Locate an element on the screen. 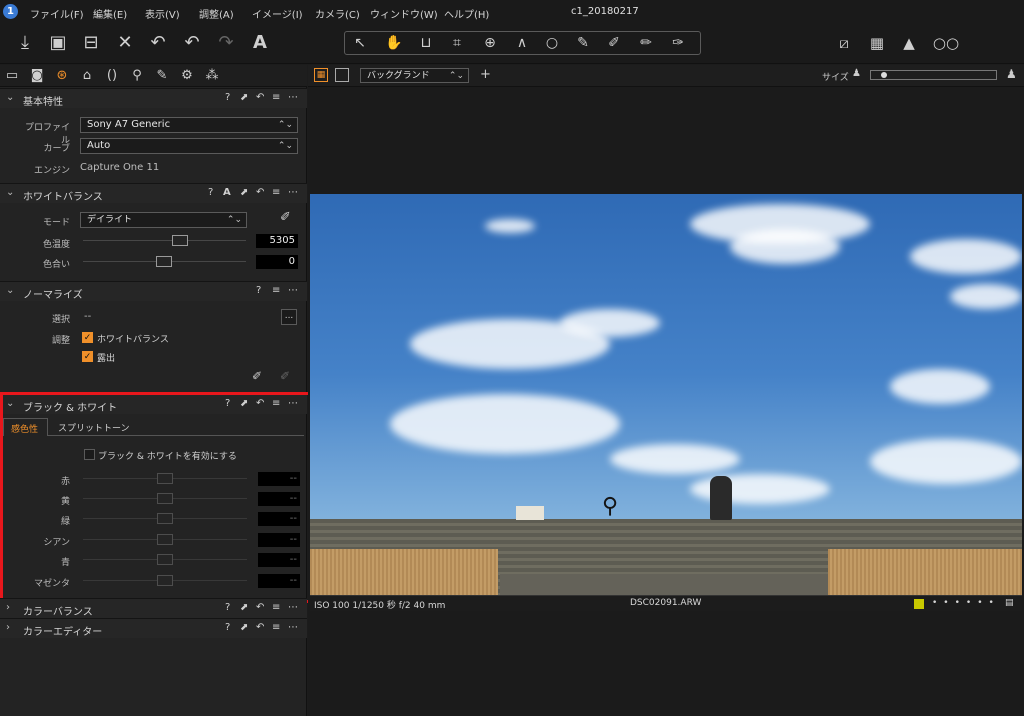  menu-adjust: 調整(A) is located at coordinates (216, 13).